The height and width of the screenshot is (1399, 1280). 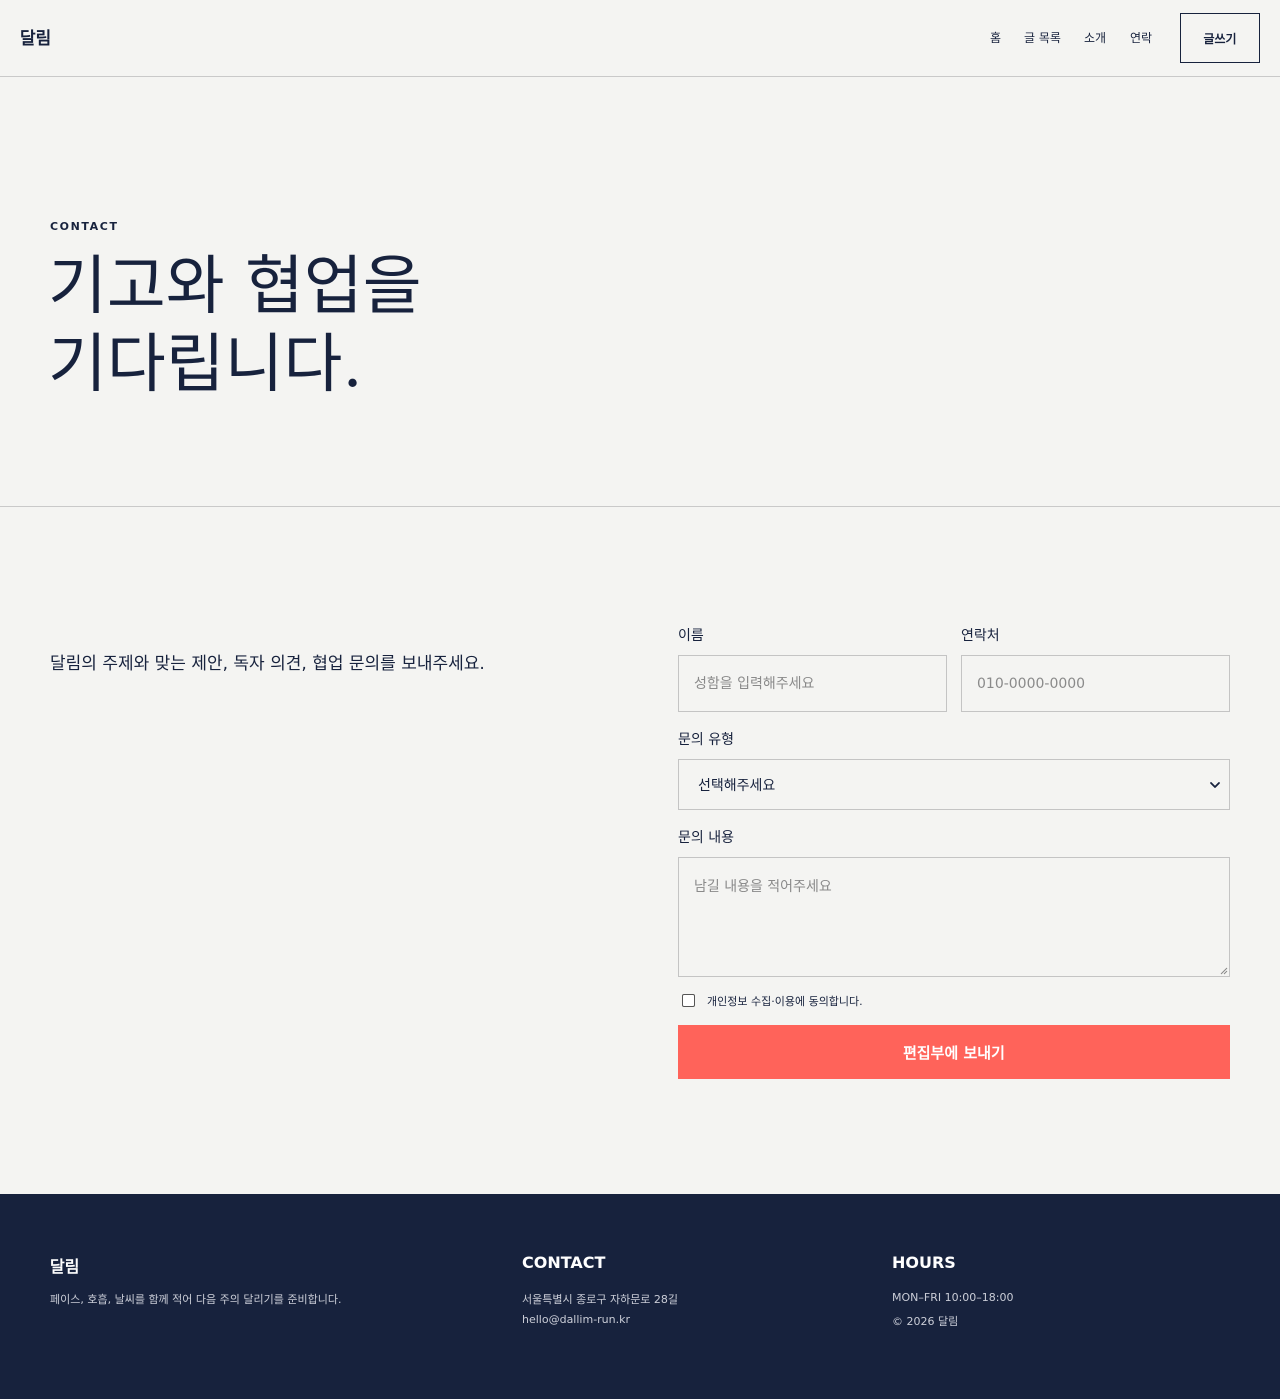 What do you see at coordinates (995, 37) in the screenshot?
I see `nav-item-home: 홈` at bounding box center [995, 37].